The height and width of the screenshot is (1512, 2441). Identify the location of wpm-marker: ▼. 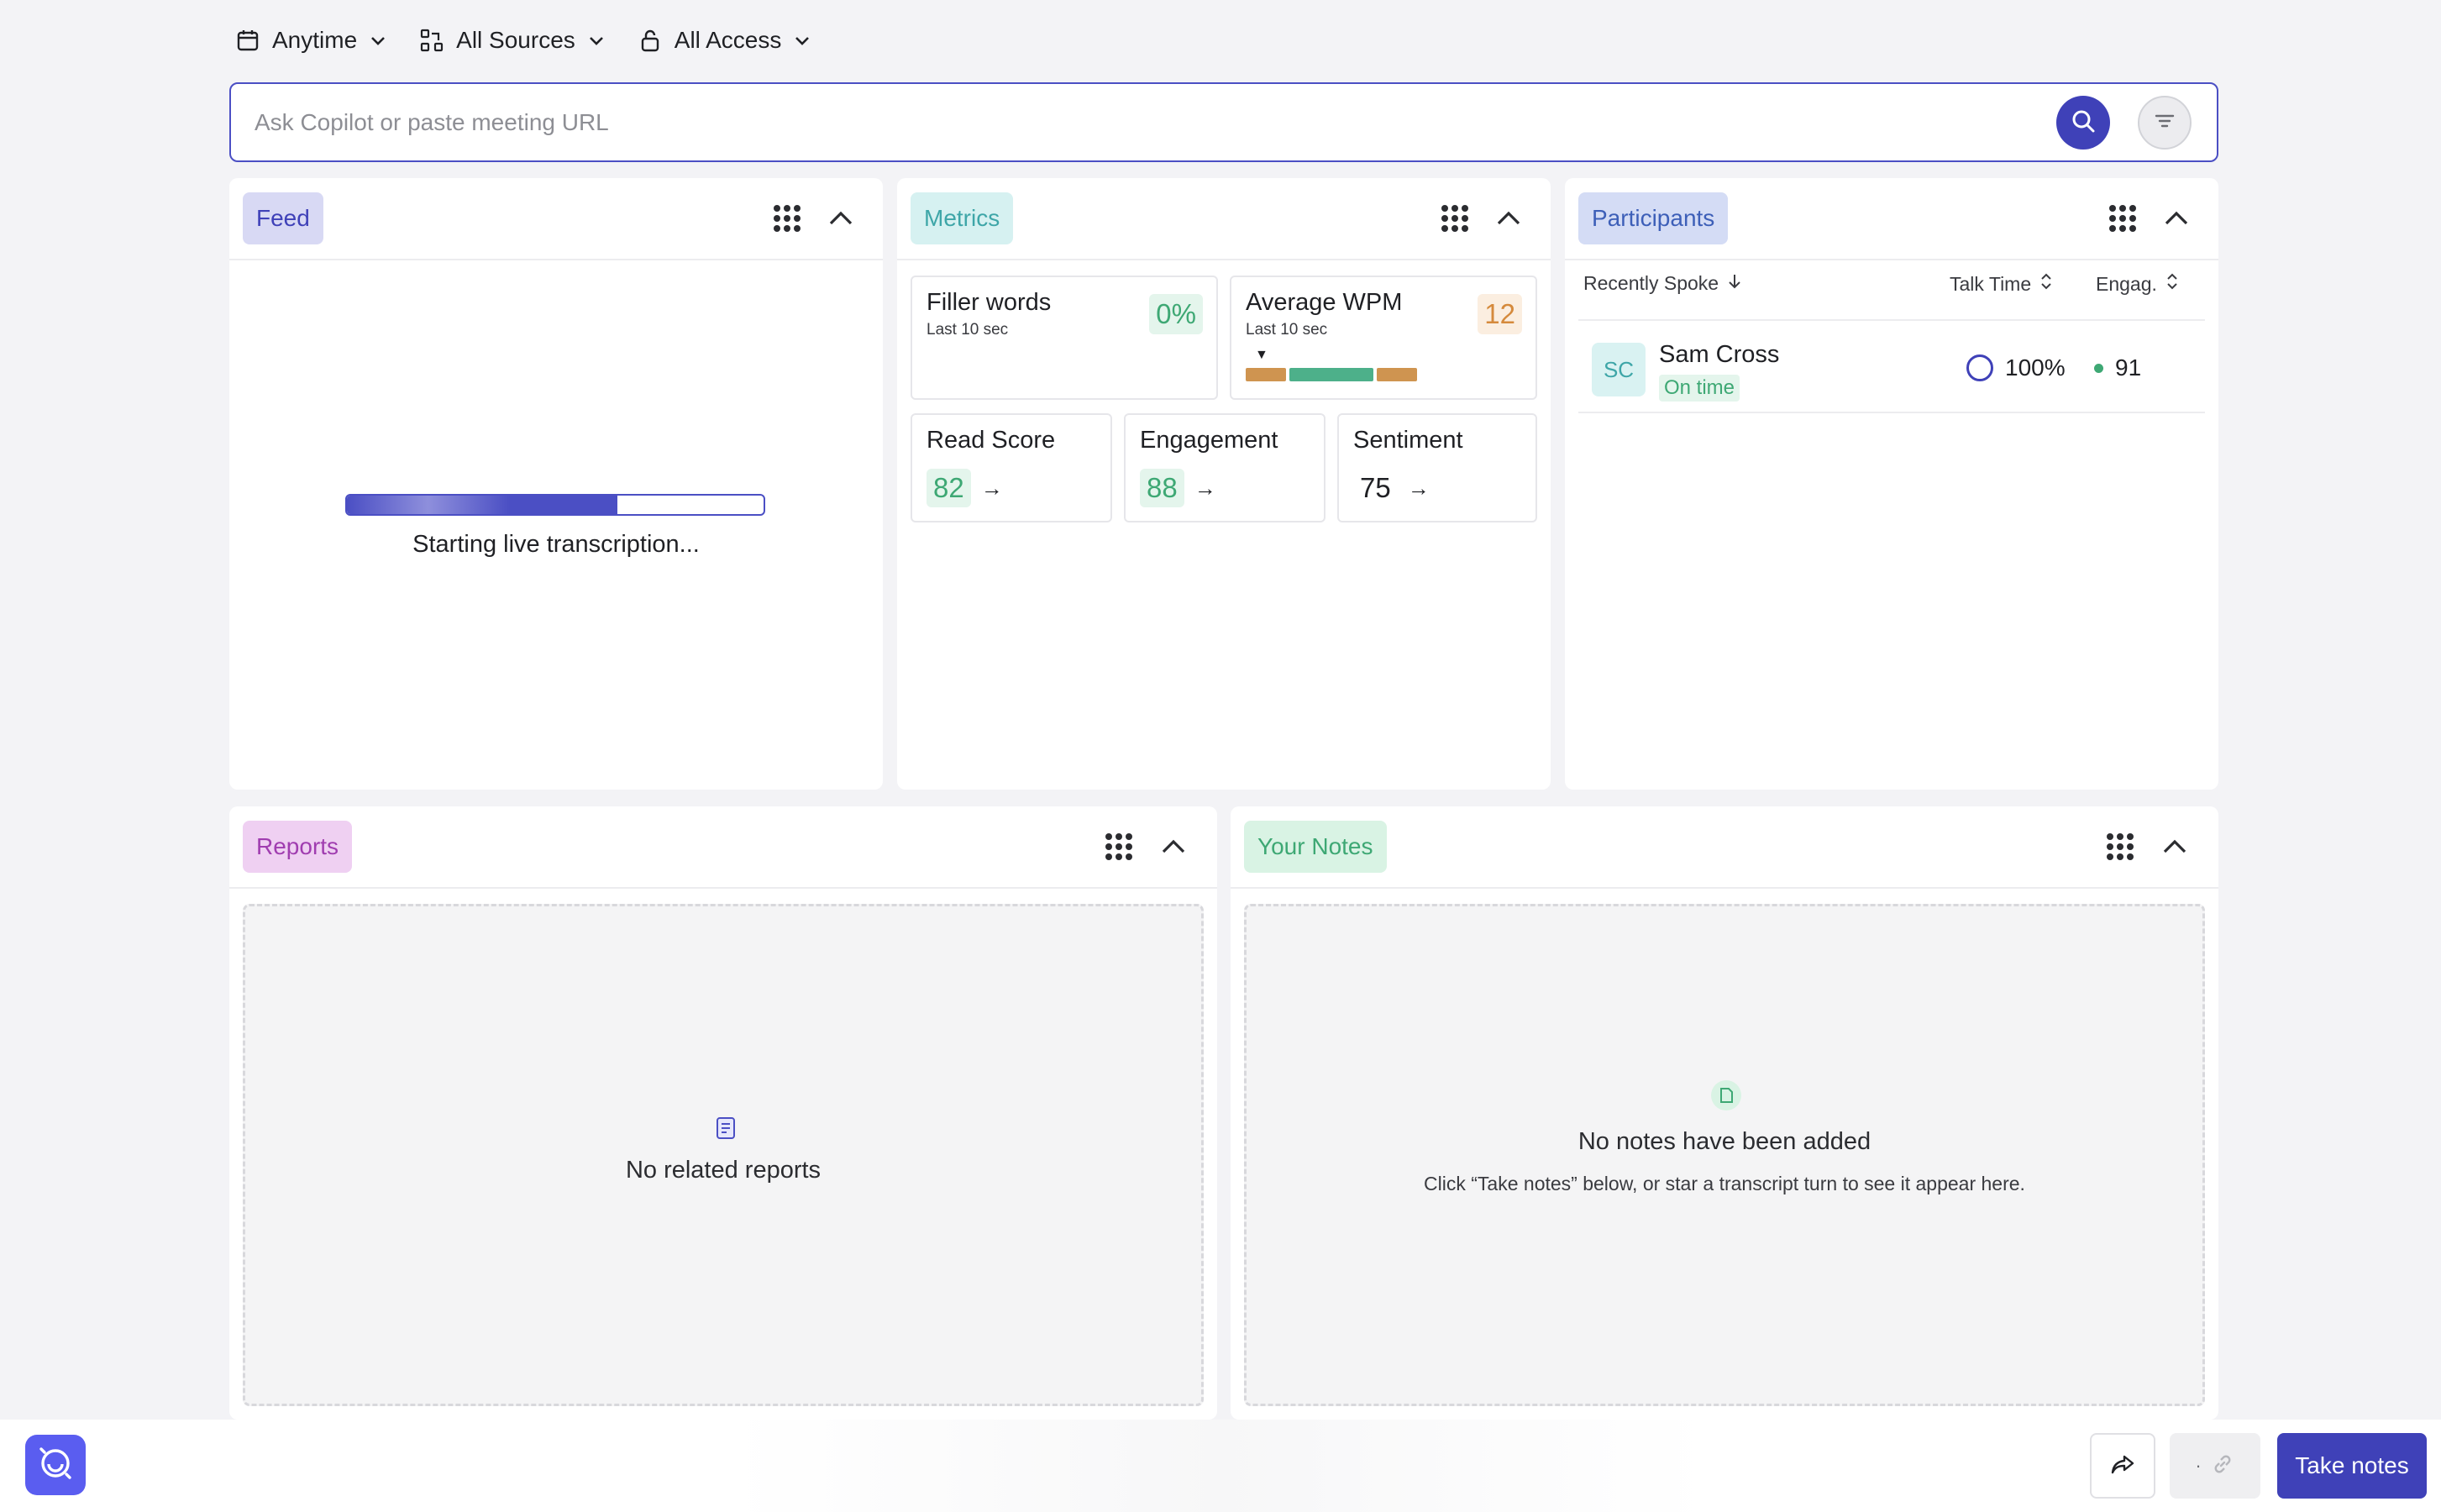
(1262, 355).